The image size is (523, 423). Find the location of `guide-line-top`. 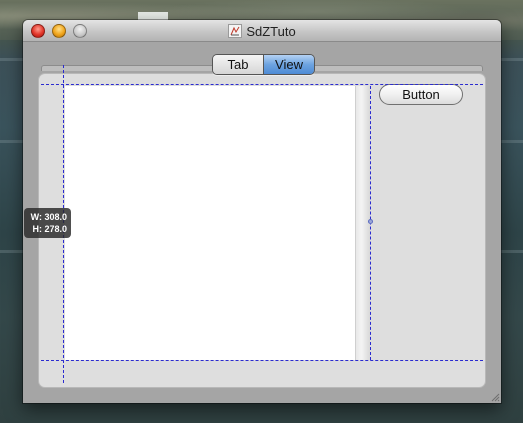

guide-line-top is located at coordinates (262, 84).